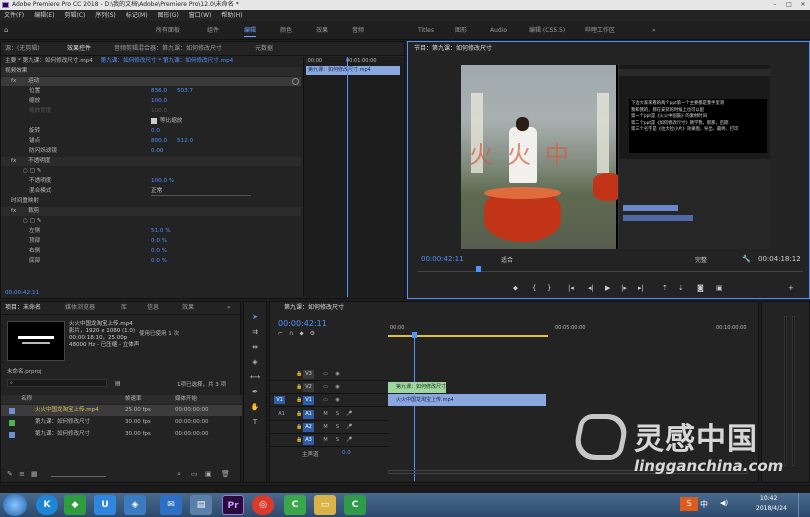  Describe the element at coordinates (22, 49) in the screenshot. I see `tab-source: 源：(无剪辑)` at that location.